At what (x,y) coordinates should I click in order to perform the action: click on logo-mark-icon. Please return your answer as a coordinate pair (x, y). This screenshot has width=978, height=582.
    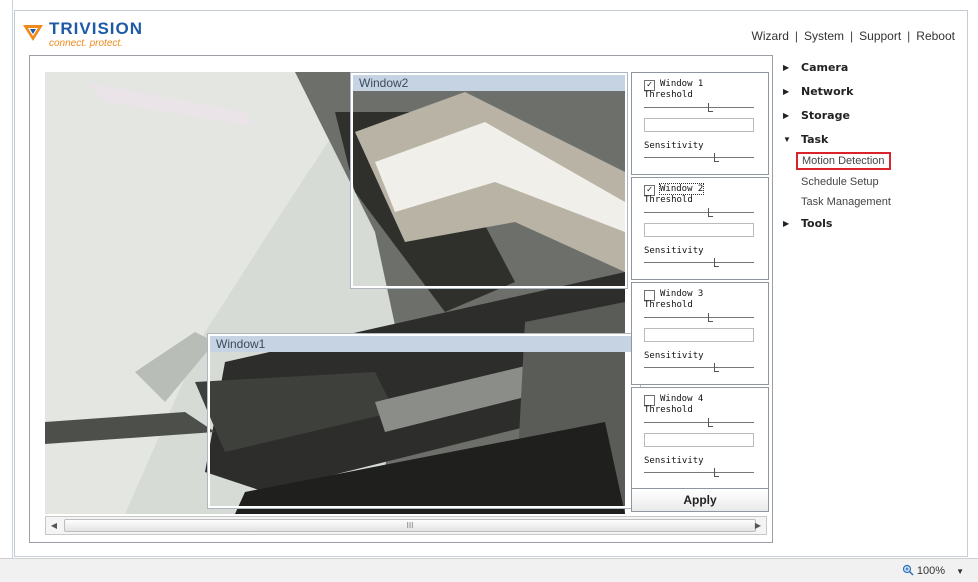
    Looking at the image, I should click on (33, 33).